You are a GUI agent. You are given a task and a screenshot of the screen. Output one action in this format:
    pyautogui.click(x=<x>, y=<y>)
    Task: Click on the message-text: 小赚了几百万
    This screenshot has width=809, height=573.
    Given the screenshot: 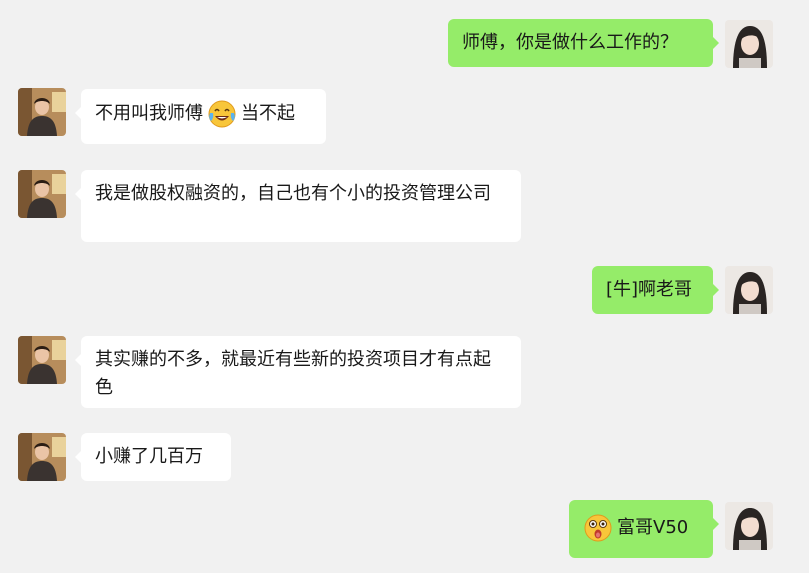 What is the action you would take?
    pyautogui.click(x=149, y=456)
    